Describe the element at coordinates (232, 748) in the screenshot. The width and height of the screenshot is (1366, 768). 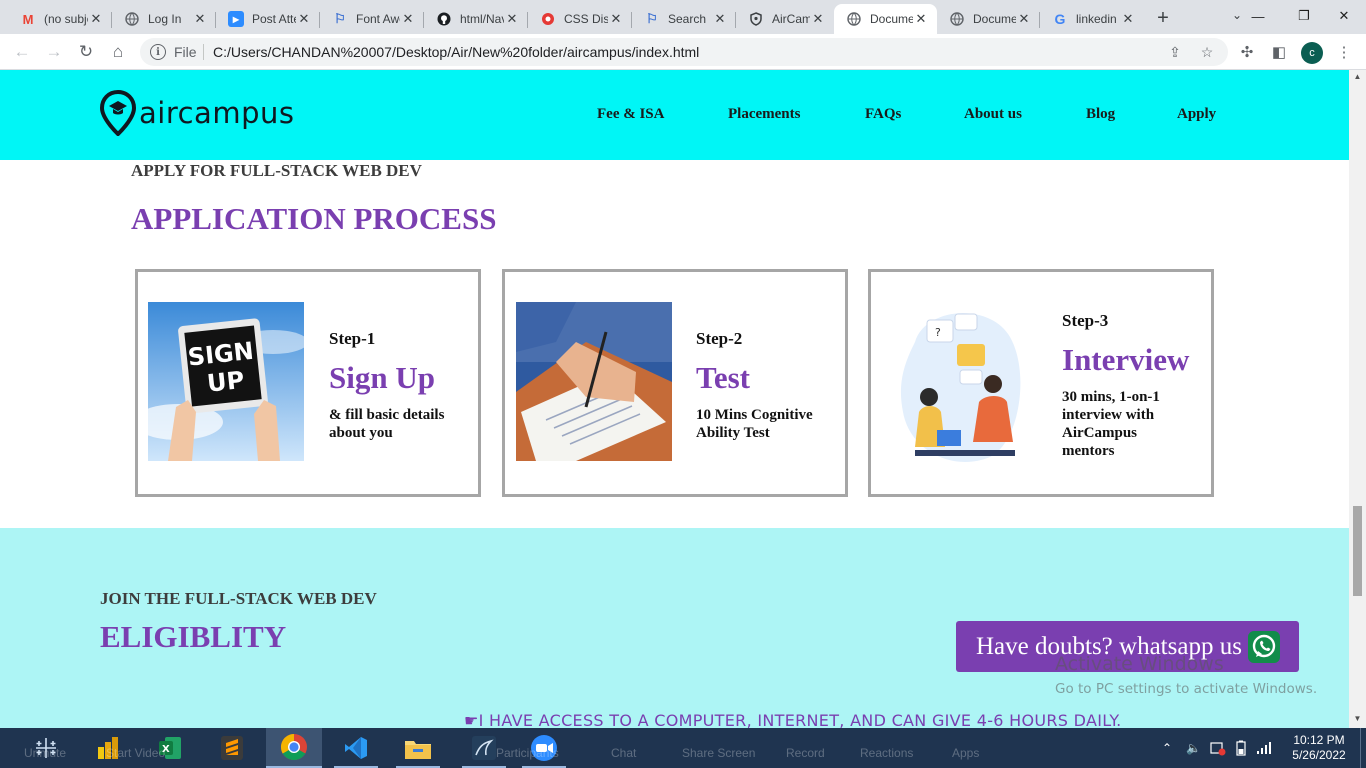
I see `sublime-text-icon` at that location.